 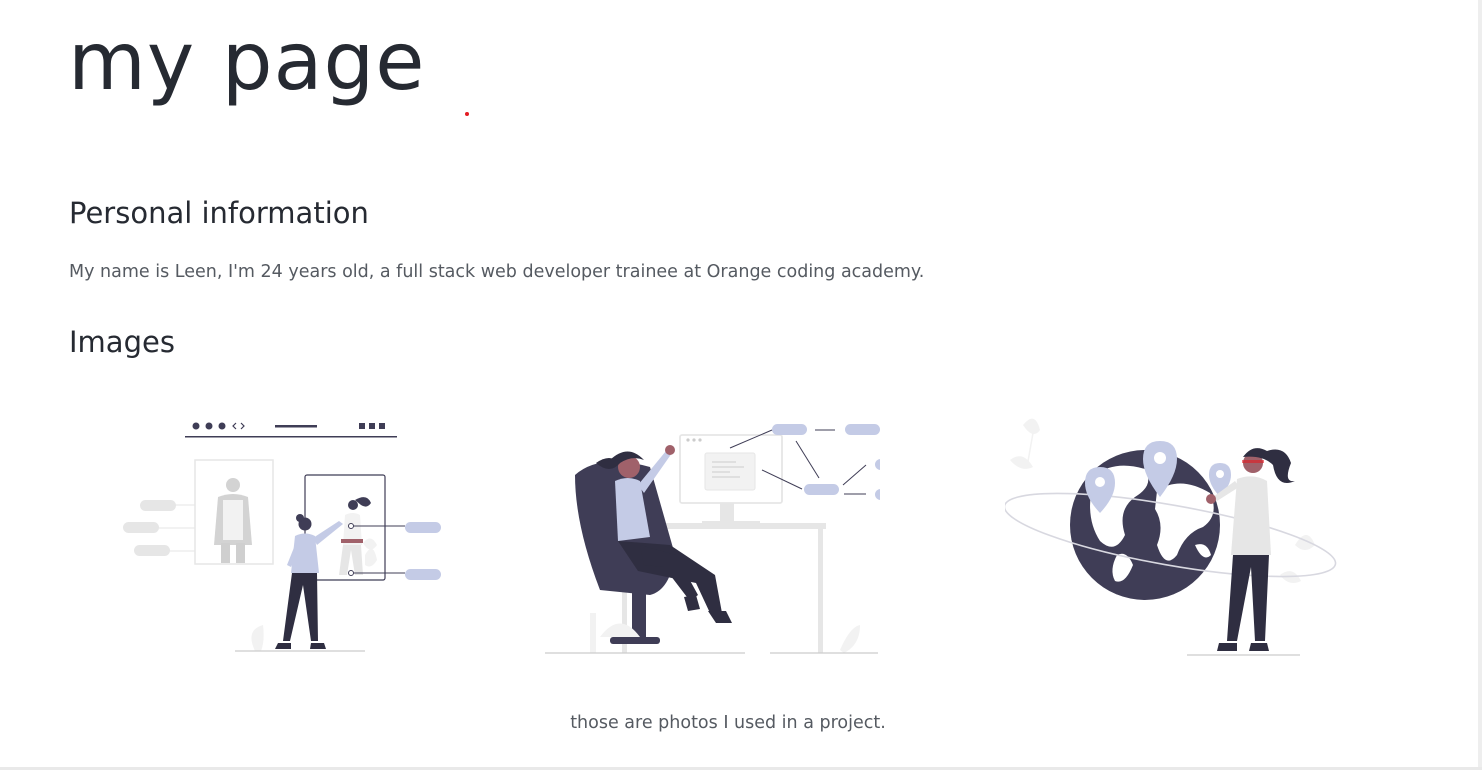 I want to click on images-caption: those are photos I used in a project., so click(x=728, y=723).